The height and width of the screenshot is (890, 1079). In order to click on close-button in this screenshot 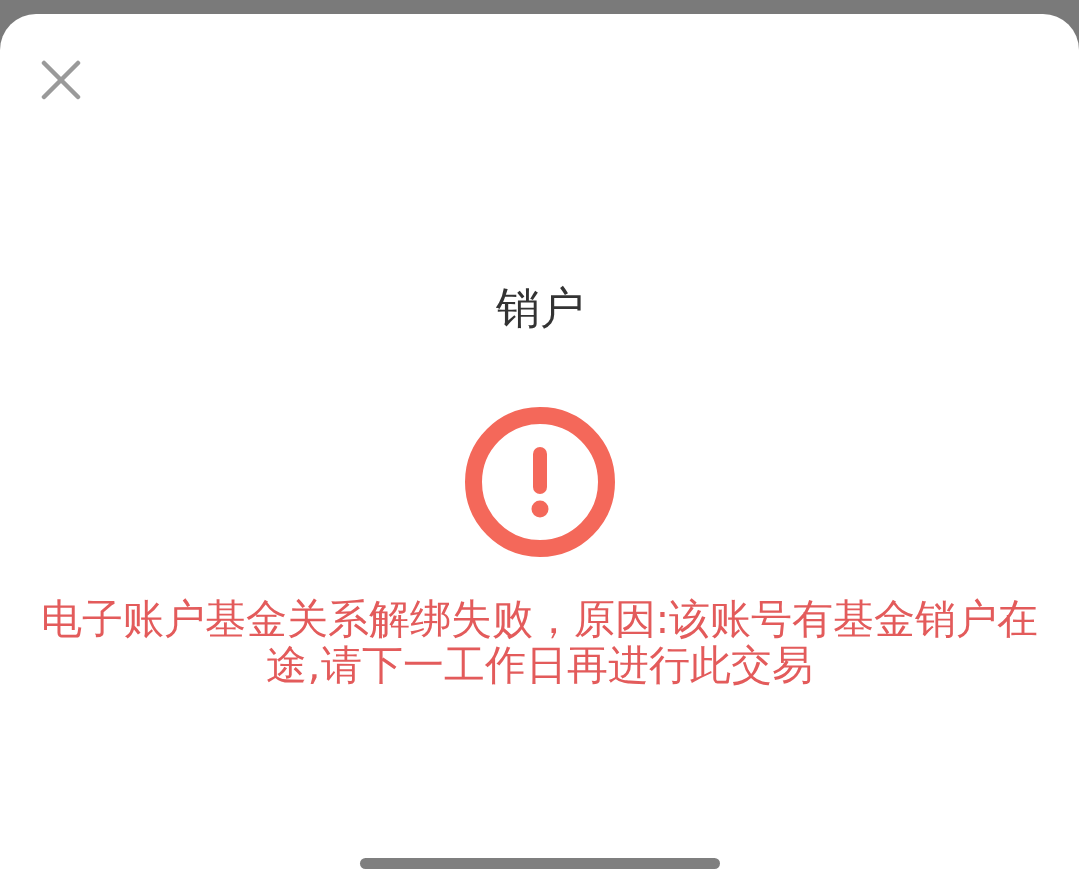, I will do `click(61, 80)`.